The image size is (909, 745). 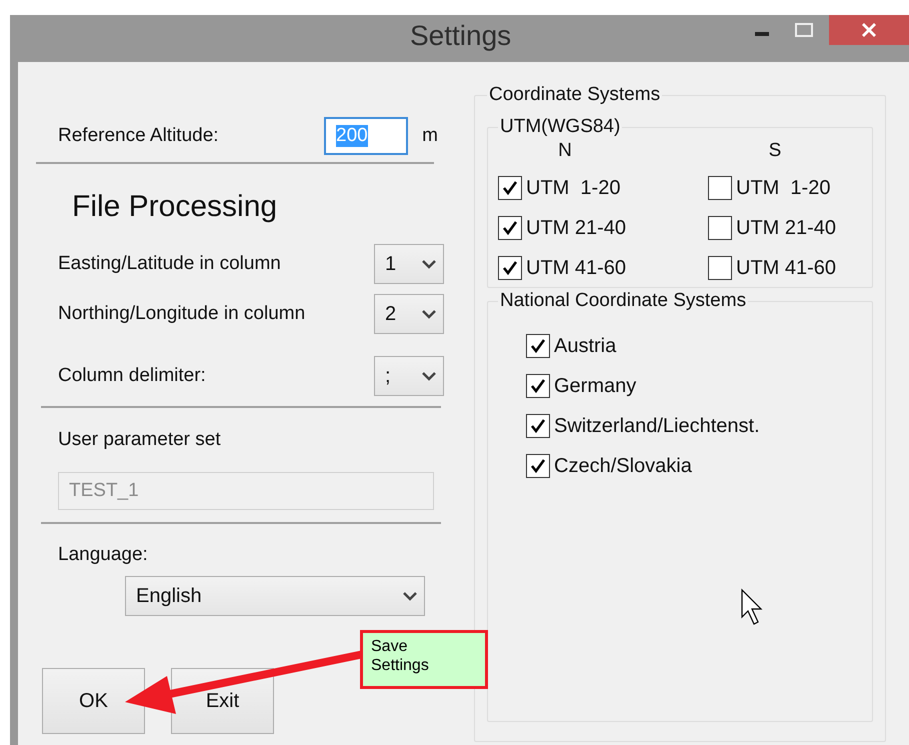 What do you see at coordinates (409, 376) in the screenshot?
I see `column-dropdown: ;` at bounding box center [409, 376].